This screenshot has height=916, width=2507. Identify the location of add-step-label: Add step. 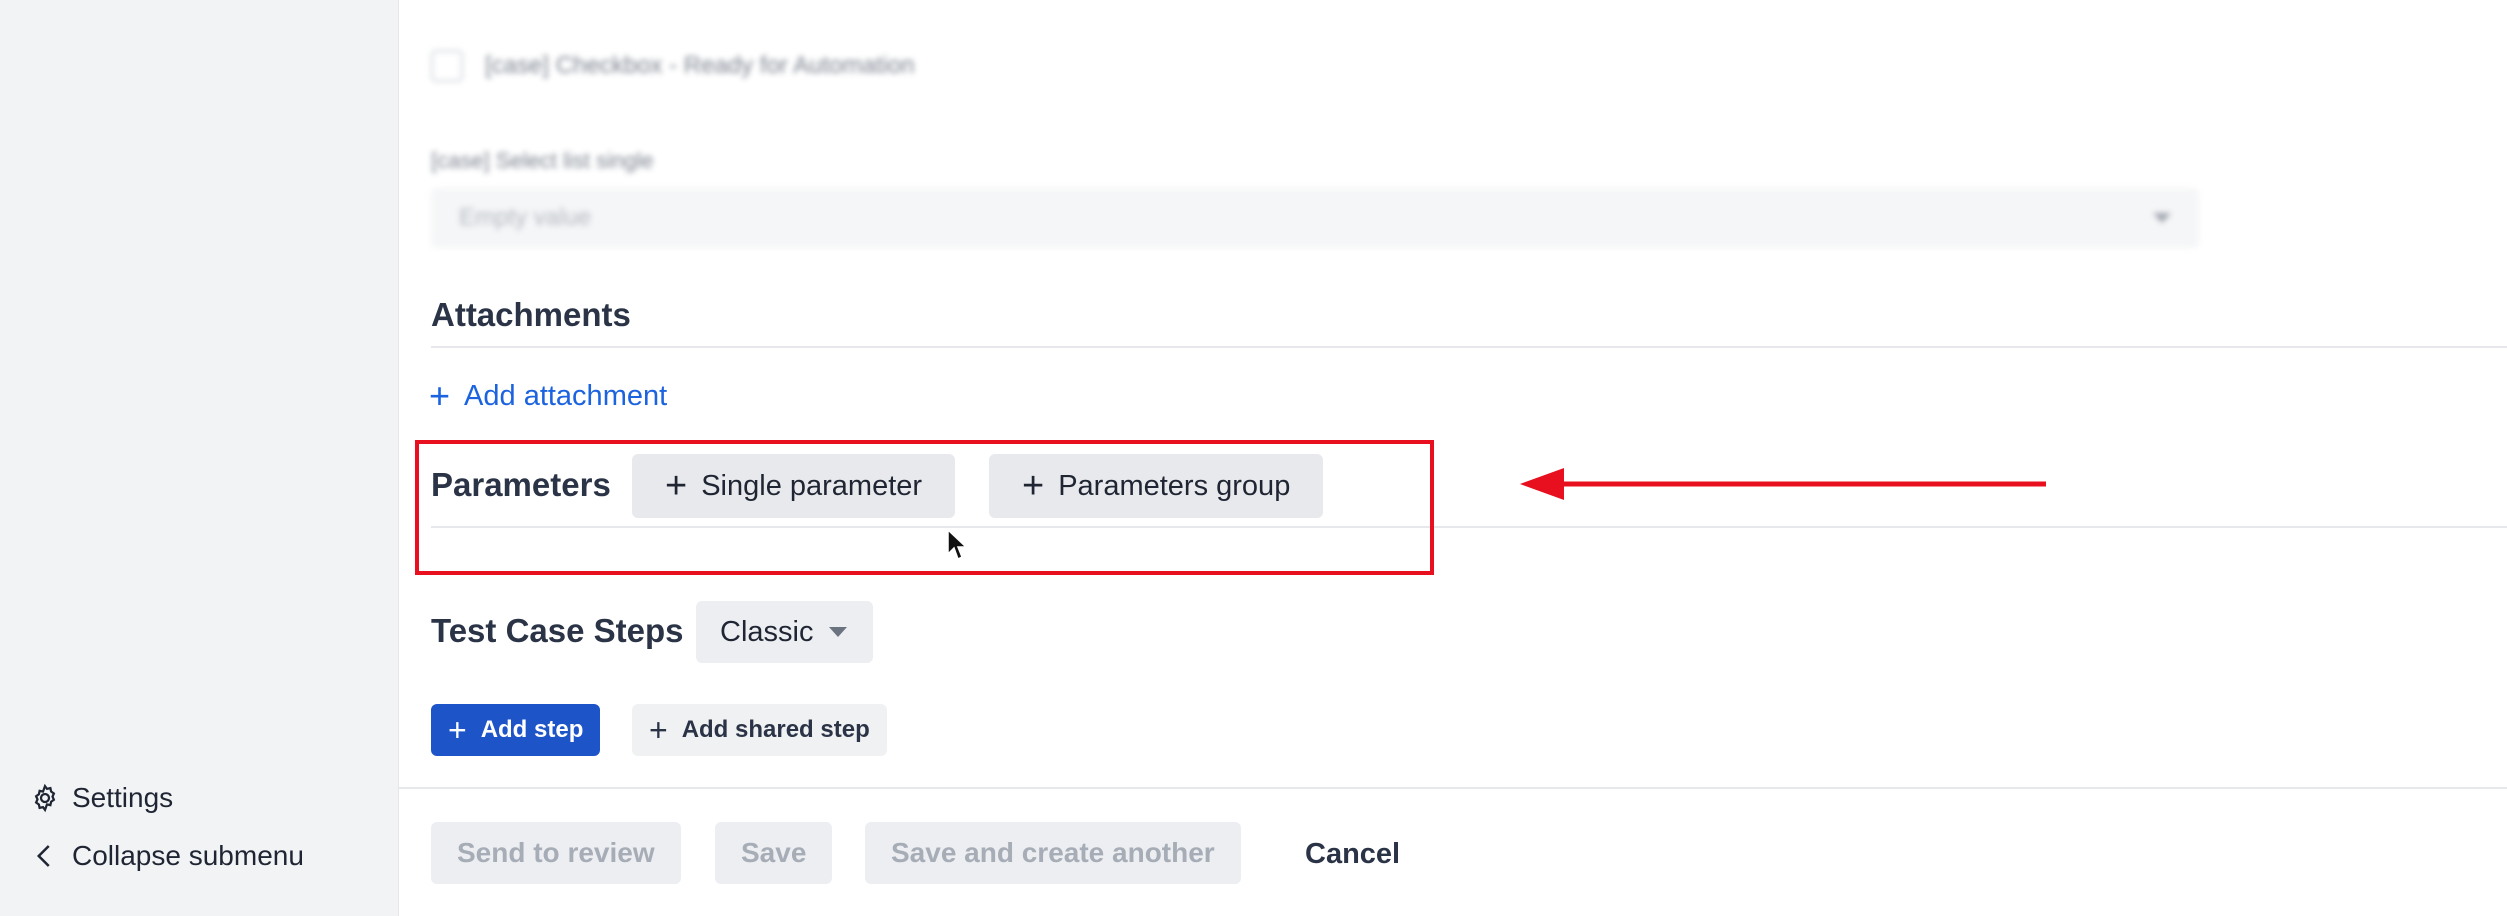
(532, 729).